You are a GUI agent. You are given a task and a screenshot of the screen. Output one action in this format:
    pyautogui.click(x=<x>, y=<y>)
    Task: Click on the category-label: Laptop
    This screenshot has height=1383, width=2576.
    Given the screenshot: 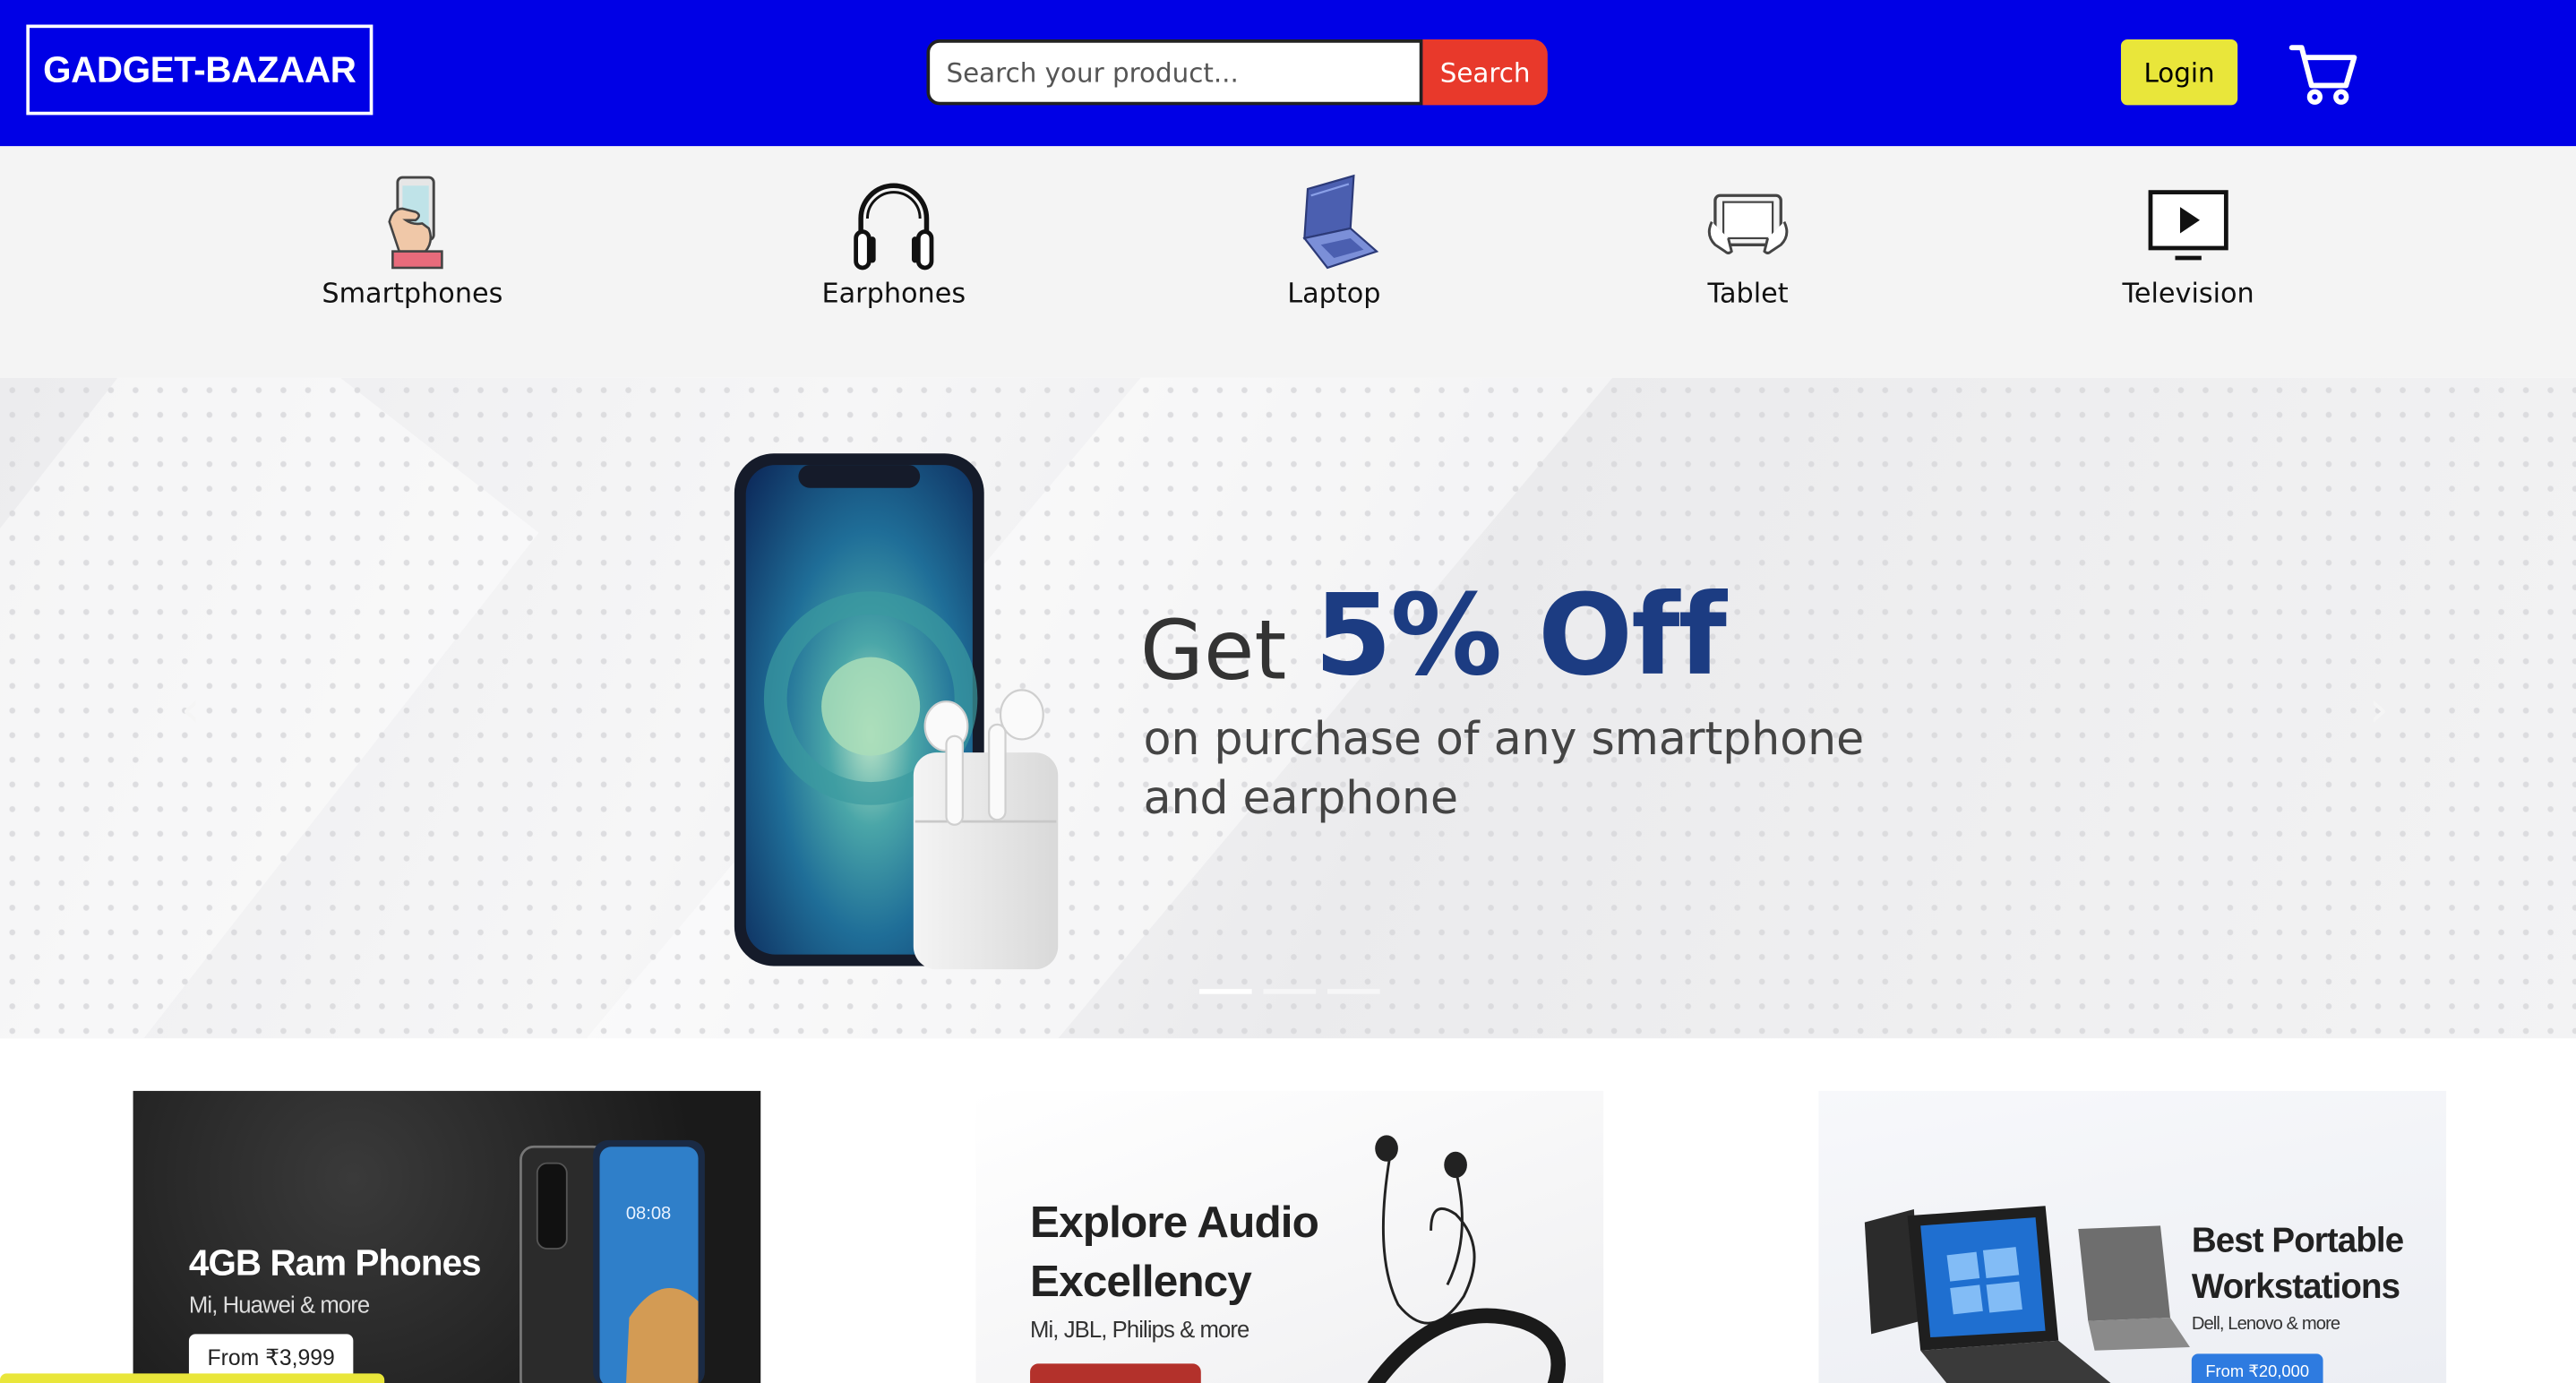 What is the action you would take?
    pyautogui.click(x=1334, y=293)
    